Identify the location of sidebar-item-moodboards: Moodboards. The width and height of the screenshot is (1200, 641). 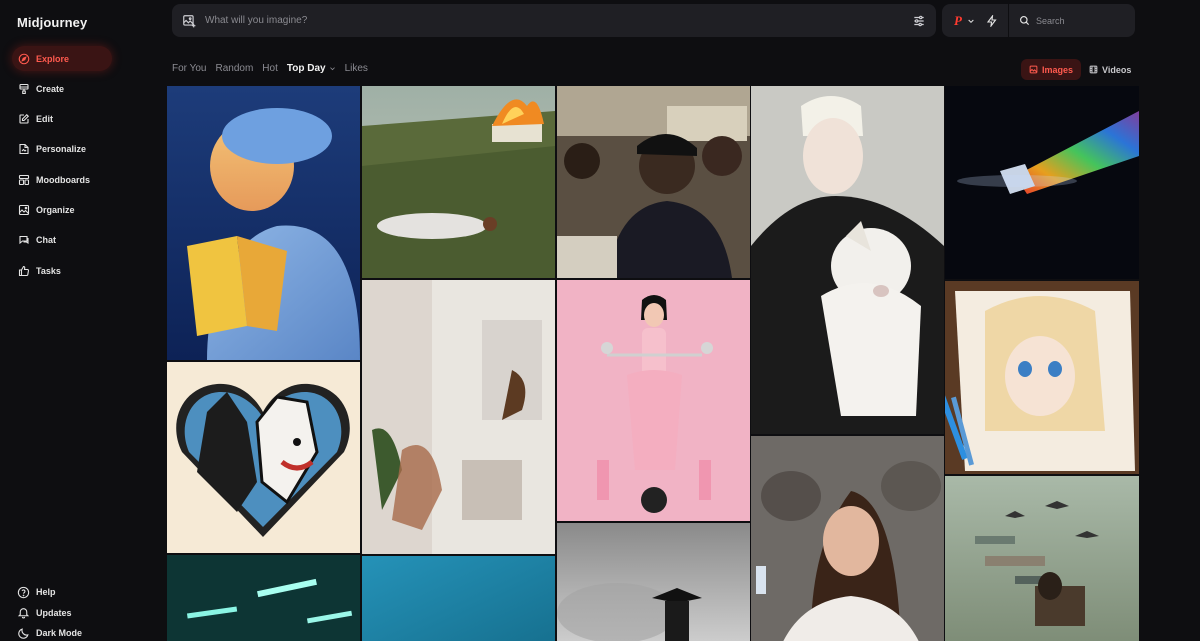
(62, 179).